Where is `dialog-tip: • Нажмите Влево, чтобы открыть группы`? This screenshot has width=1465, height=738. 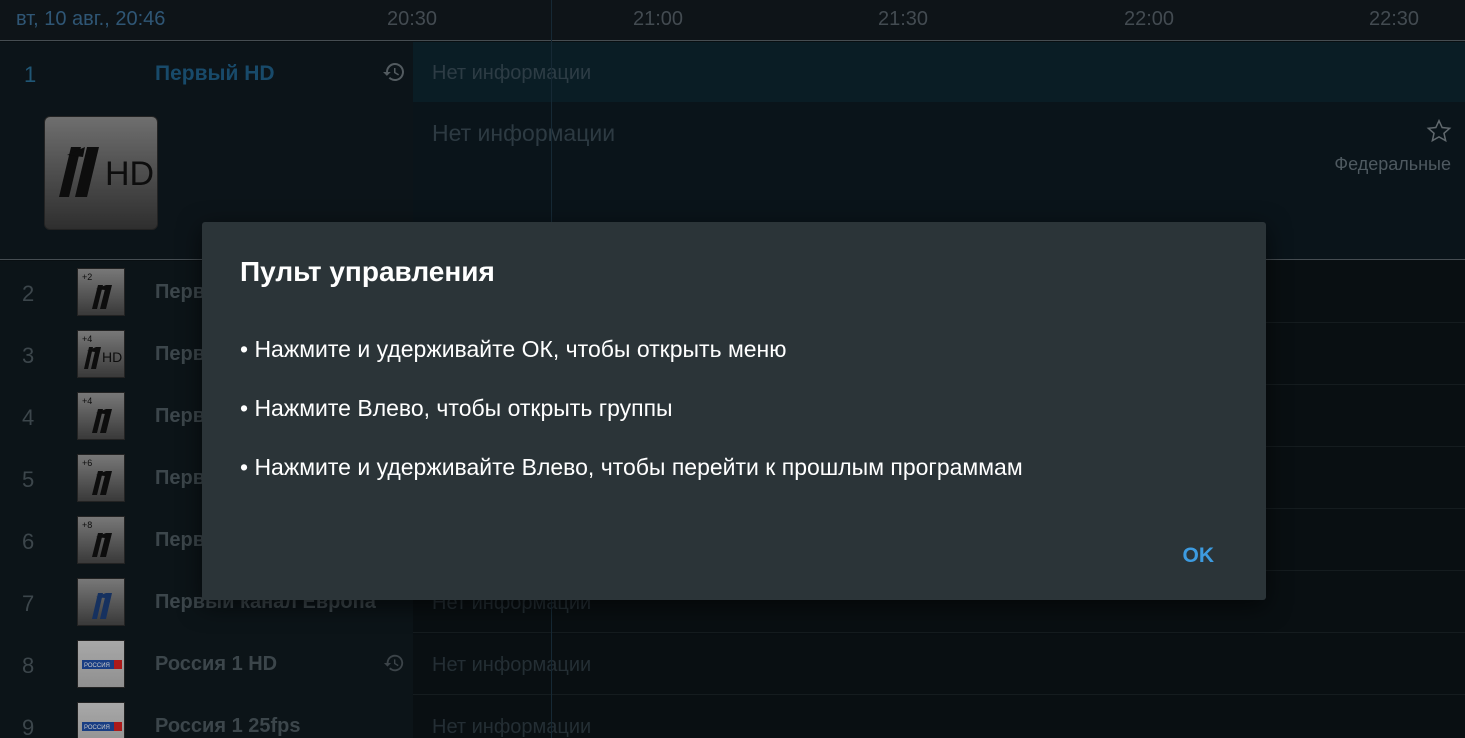 dialog-tip: • Нажмите Влево, чтобы открыть группы is located at coordinates (456, 408).